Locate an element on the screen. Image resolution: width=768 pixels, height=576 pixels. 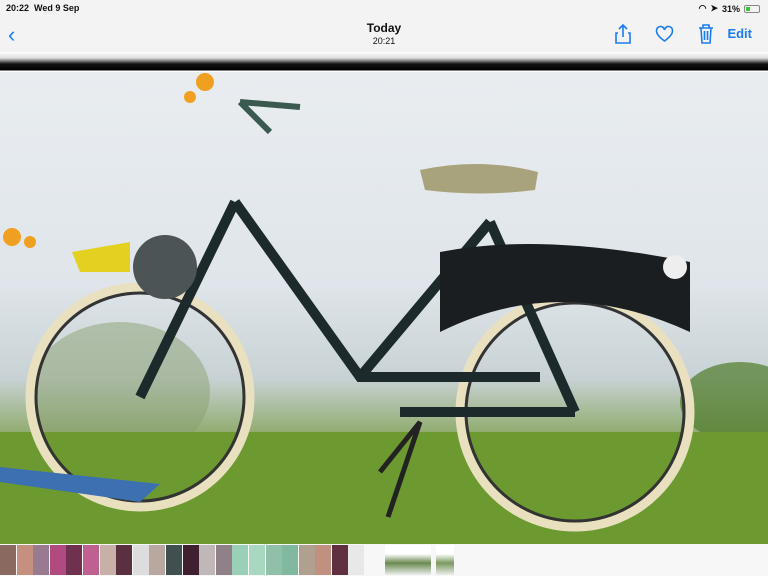
status-time-date: 20:22 Wed 9 Sep is located at coordinates (43, 8).